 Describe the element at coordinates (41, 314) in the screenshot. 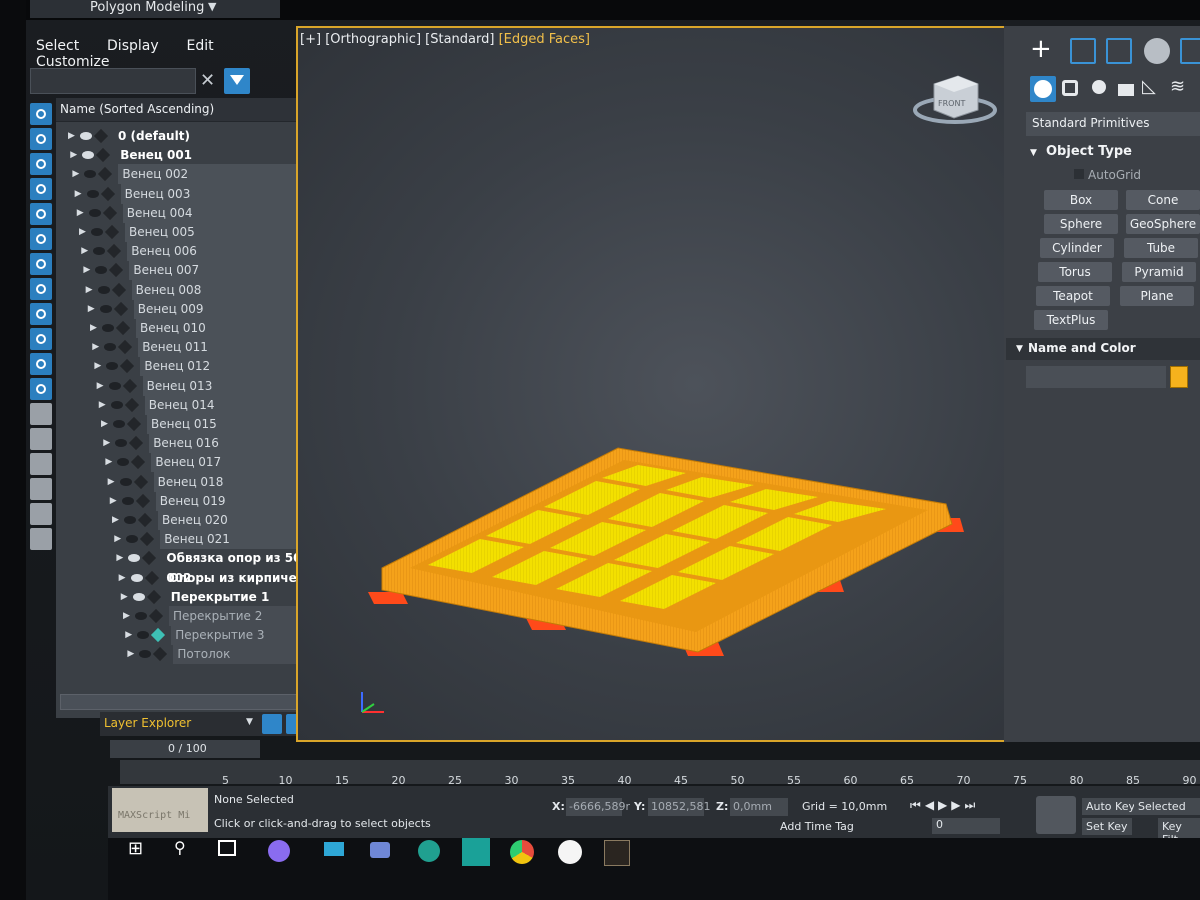

I see `bones-filter-icon` at that location.